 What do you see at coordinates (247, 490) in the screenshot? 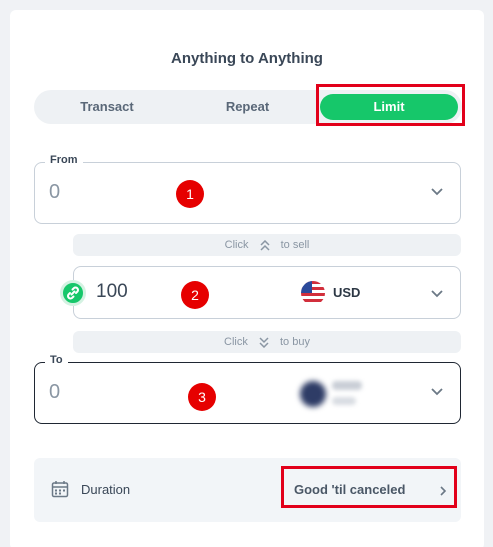
I see `duration-row: Duration Good 'til canceled` at bounding box center [247, 490].